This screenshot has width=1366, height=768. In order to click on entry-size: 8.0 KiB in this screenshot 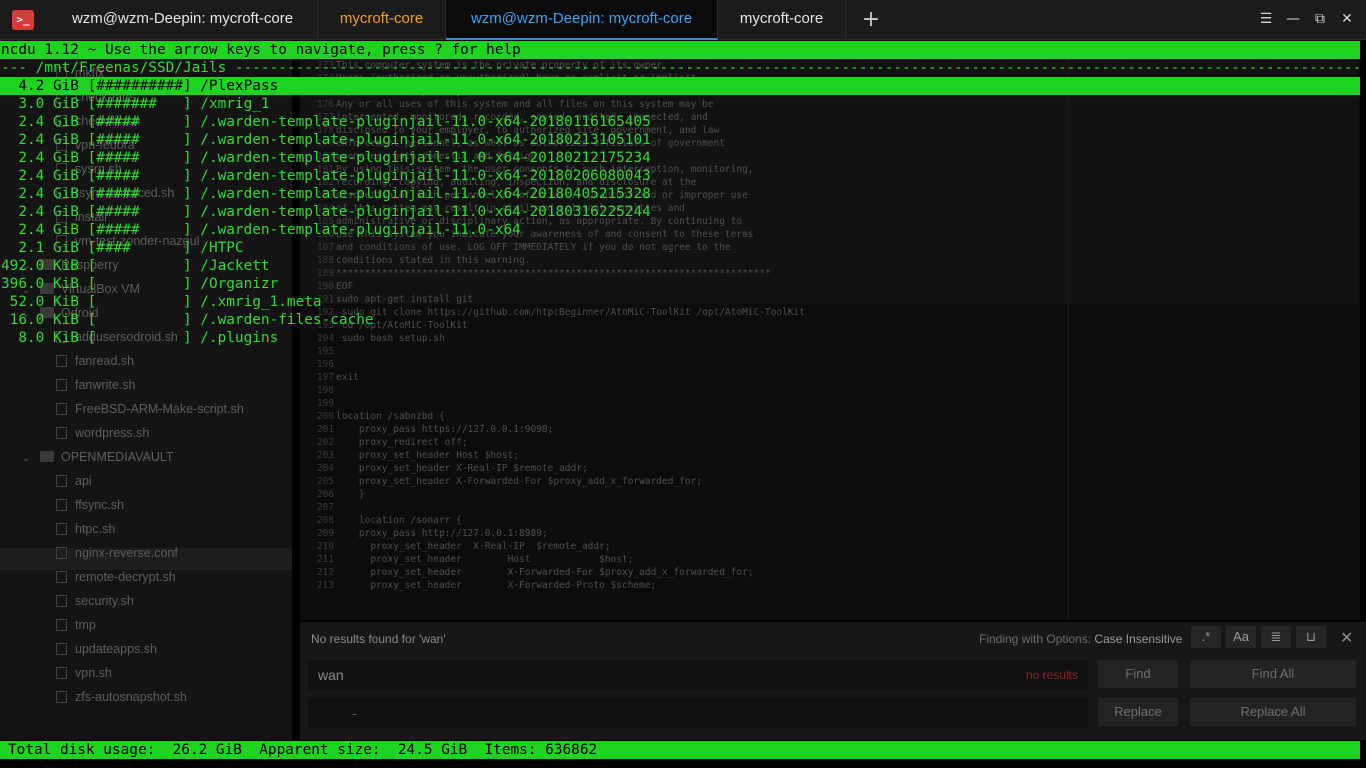, I will do `click(40, 338)`.